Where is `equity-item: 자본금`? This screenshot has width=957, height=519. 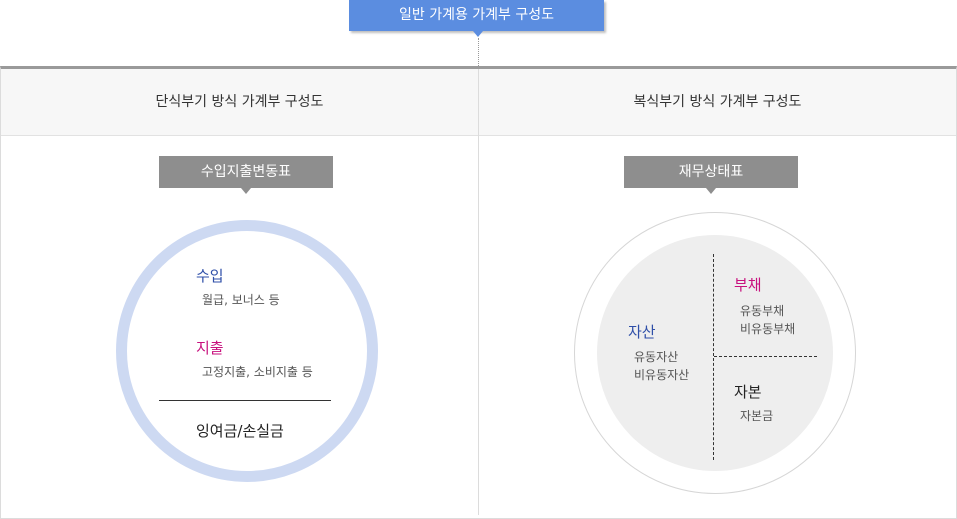
equity-item: 자본금 is located at coordinates (757, 416).